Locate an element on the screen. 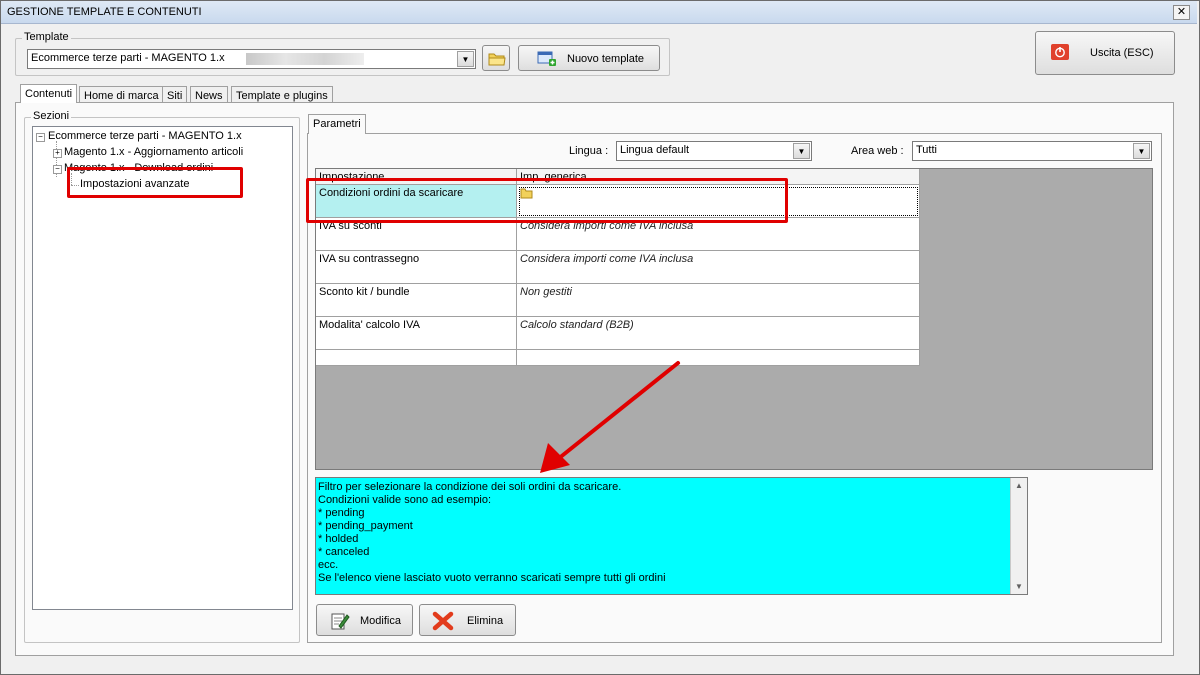  description-line: * canceled is located at coordinates (344, 552).